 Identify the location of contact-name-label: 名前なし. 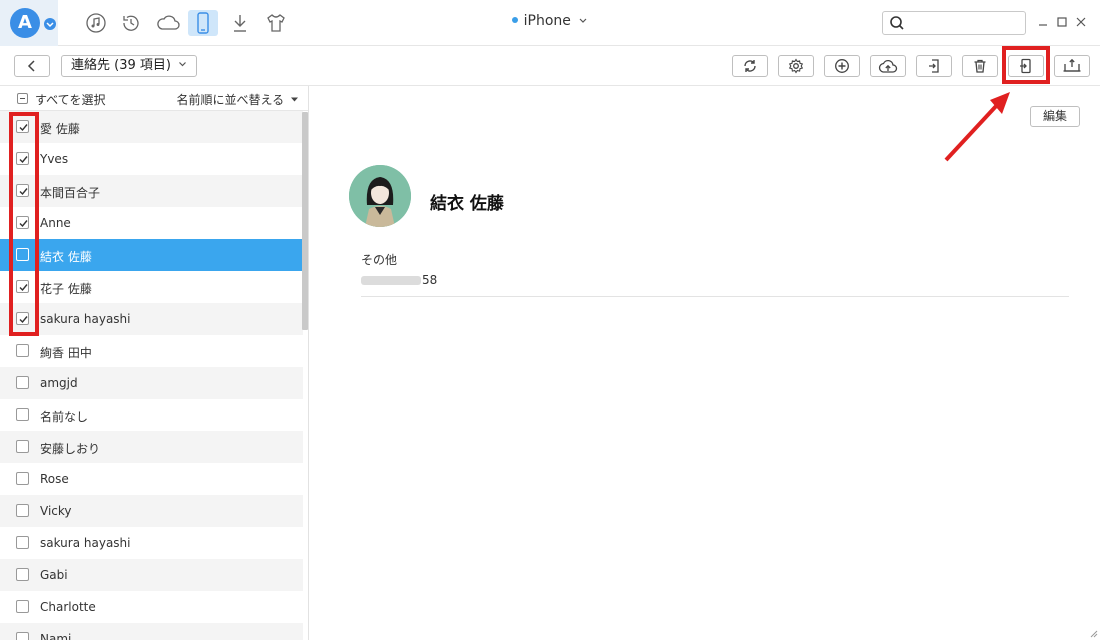
(64, 417).